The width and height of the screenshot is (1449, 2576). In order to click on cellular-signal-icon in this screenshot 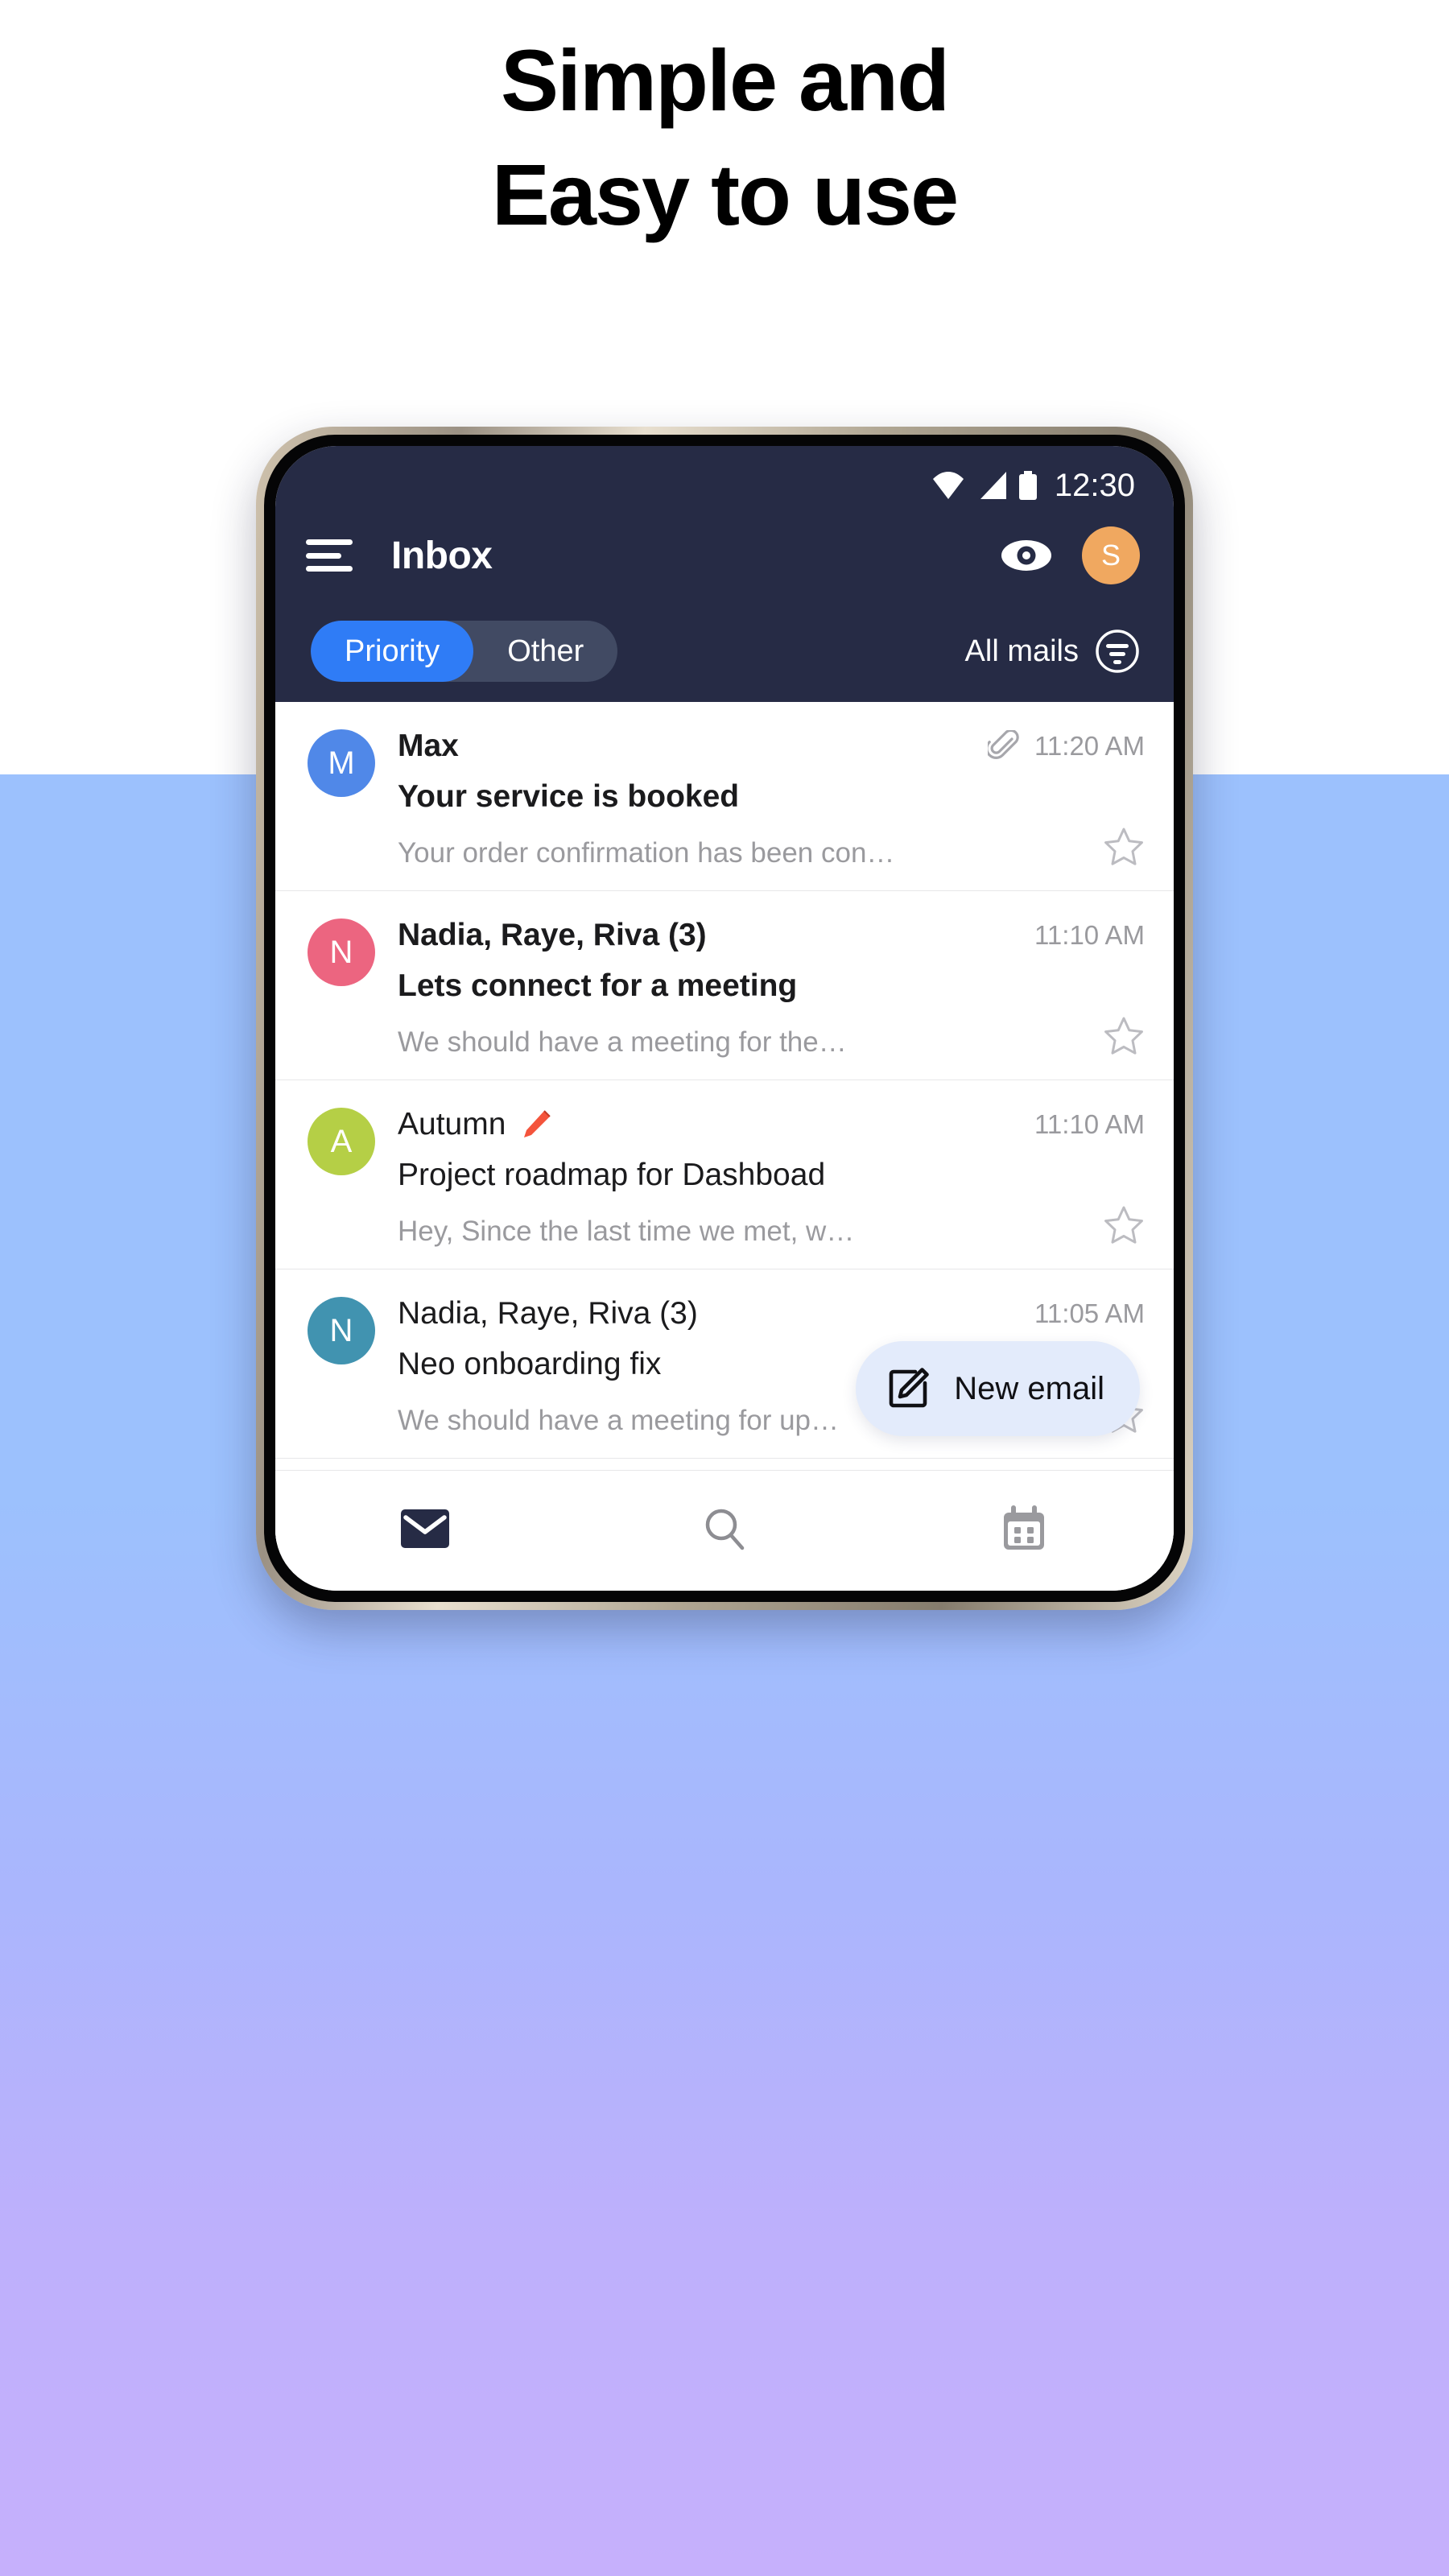, I will do `click(992, 485)`.